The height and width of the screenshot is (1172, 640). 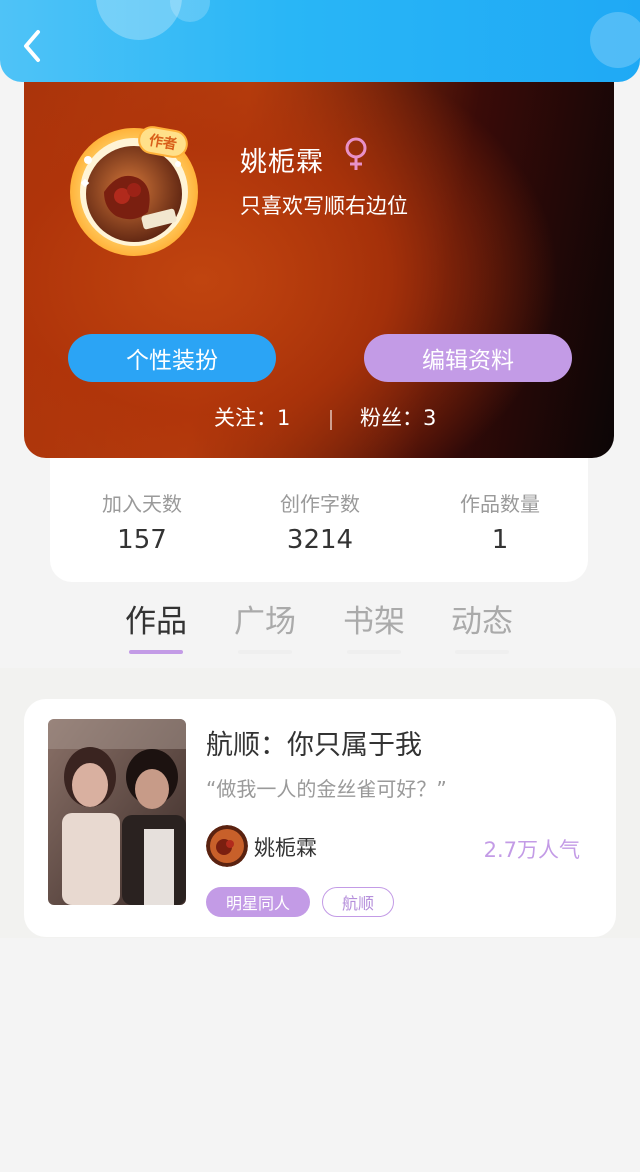 I want to click on female-symbol-icon, so click(x=356, y=153).